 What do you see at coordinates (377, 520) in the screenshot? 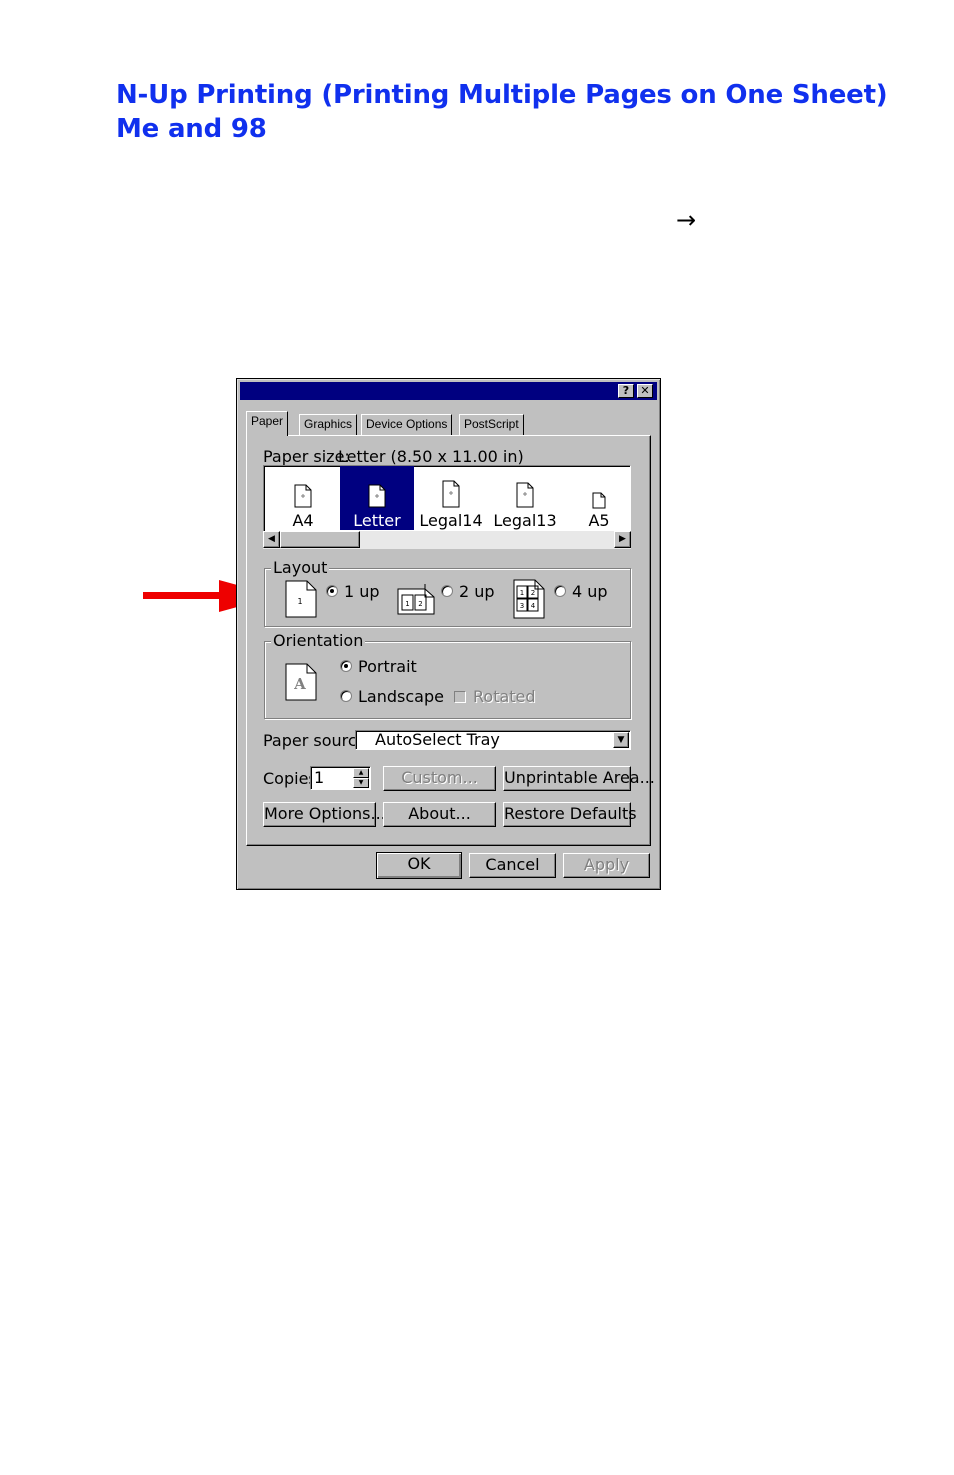
I see `paper-item-label: Letter` at bounding box center [377, 520].